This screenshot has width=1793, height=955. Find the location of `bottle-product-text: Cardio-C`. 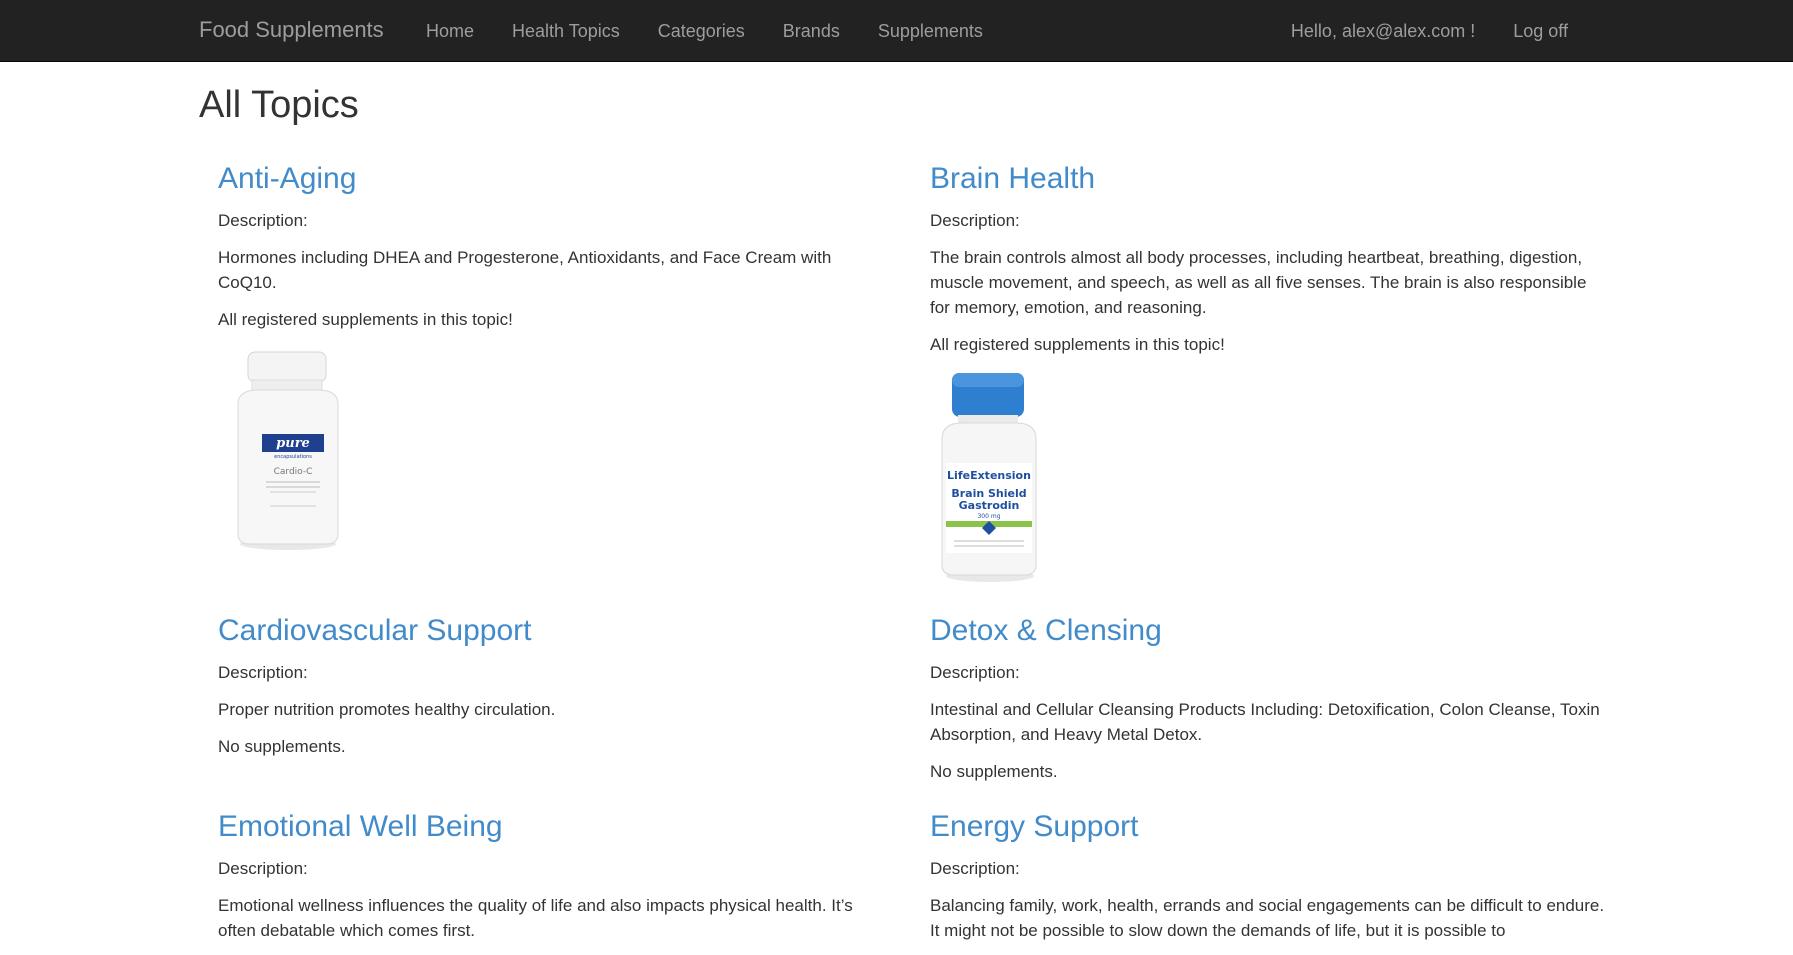

bottle-product-text: Cardio-C is located at coordinates (293, 472).